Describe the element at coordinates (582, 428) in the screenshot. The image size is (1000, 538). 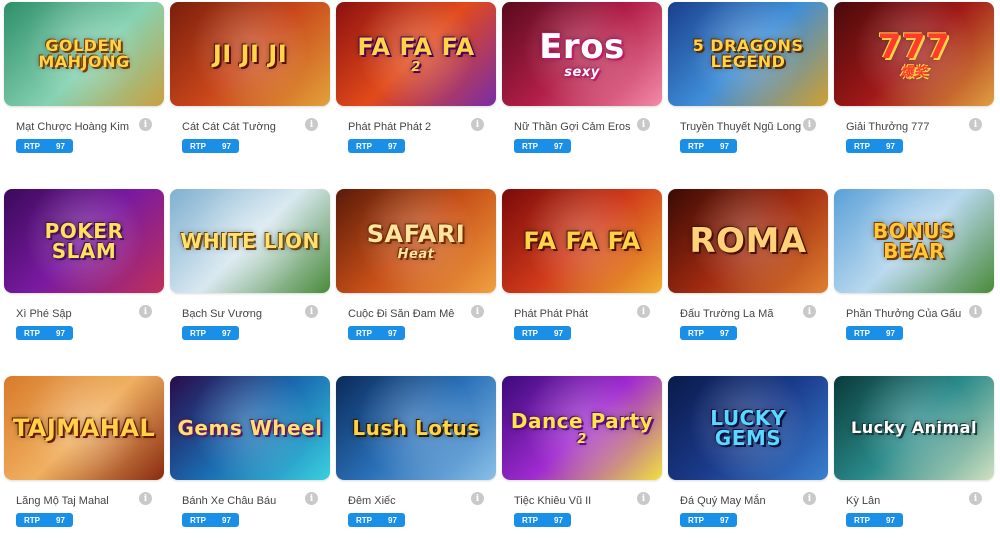
I see `game-thumbnail: Dance Party 2` at that location.